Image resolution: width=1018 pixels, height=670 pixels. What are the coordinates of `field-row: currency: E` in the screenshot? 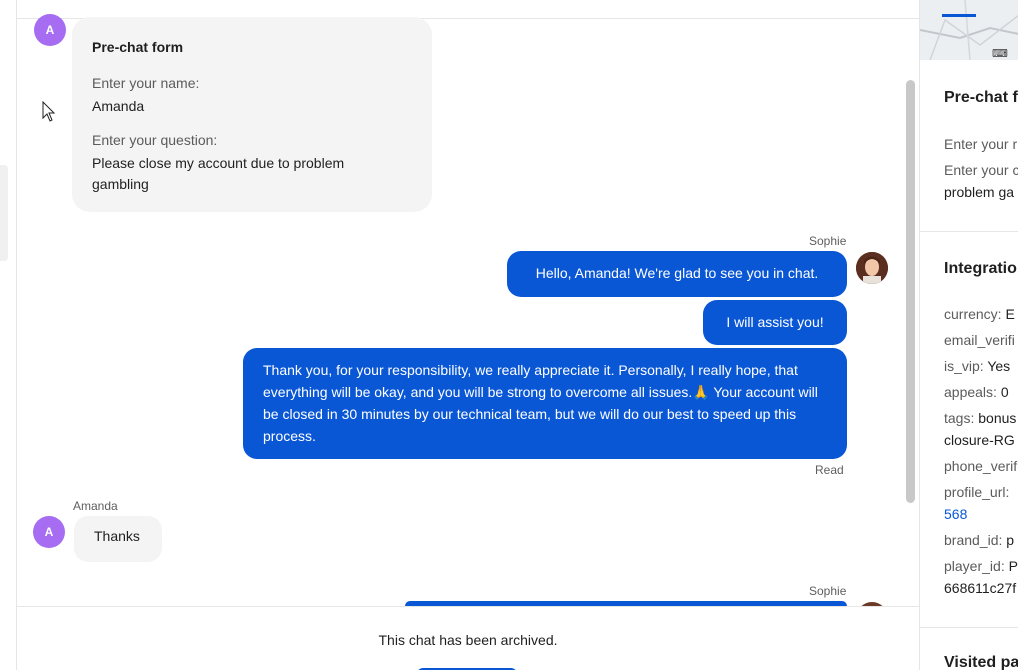 It's located at (979, 314).